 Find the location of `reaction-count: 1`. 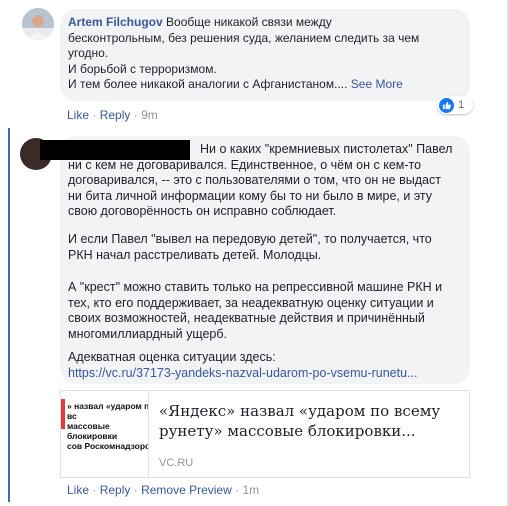

reaction-count: 1 is located at coordinates (461, 105).